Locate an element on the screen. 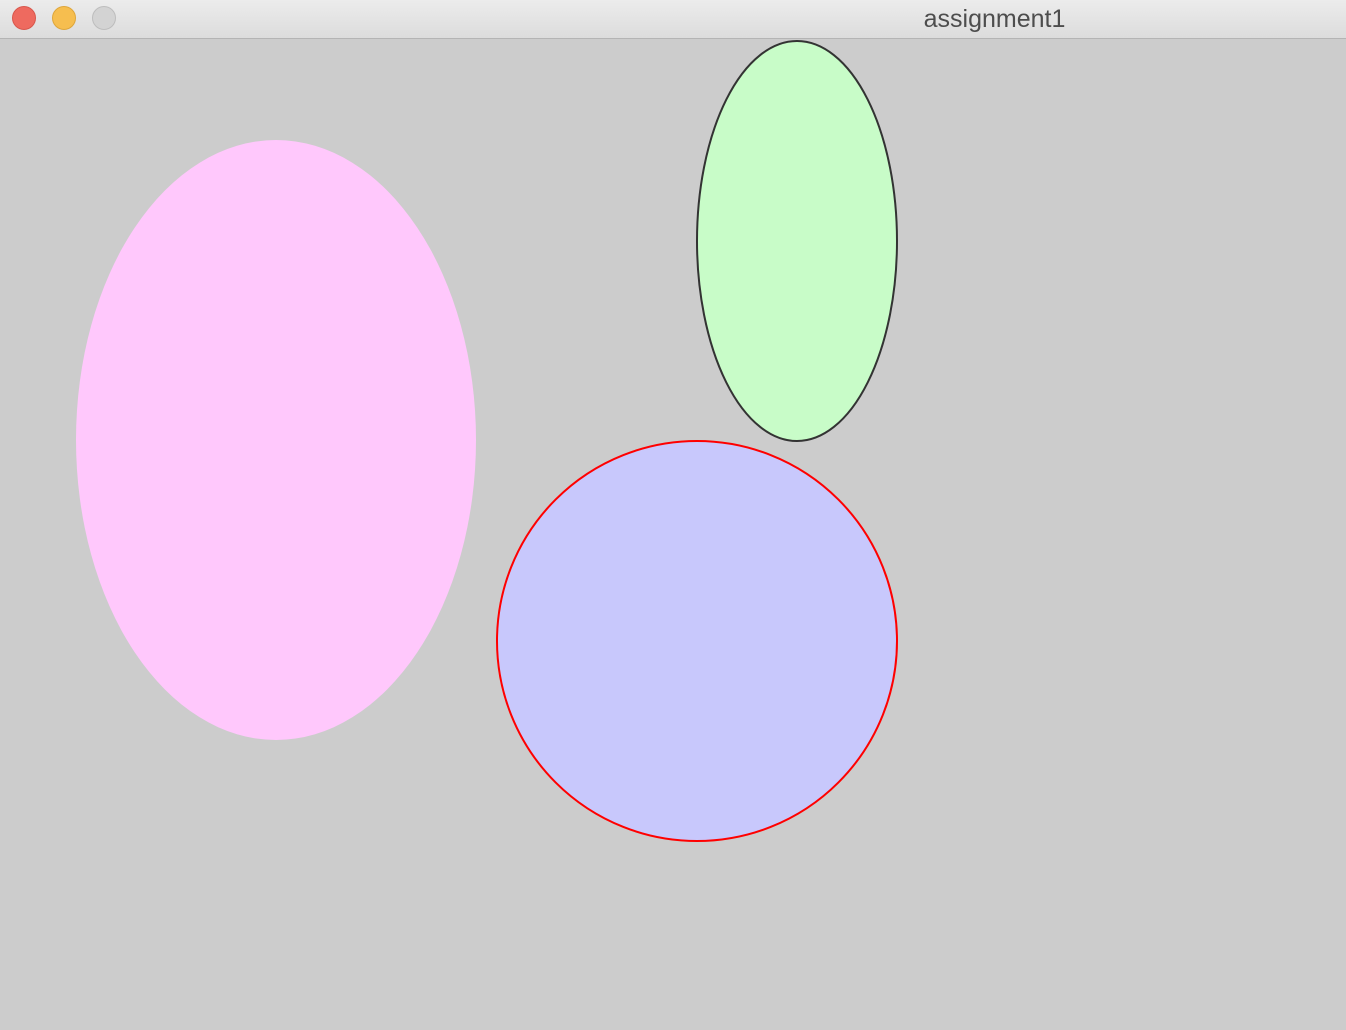  blue-circle is located at coordinates (697, 641).